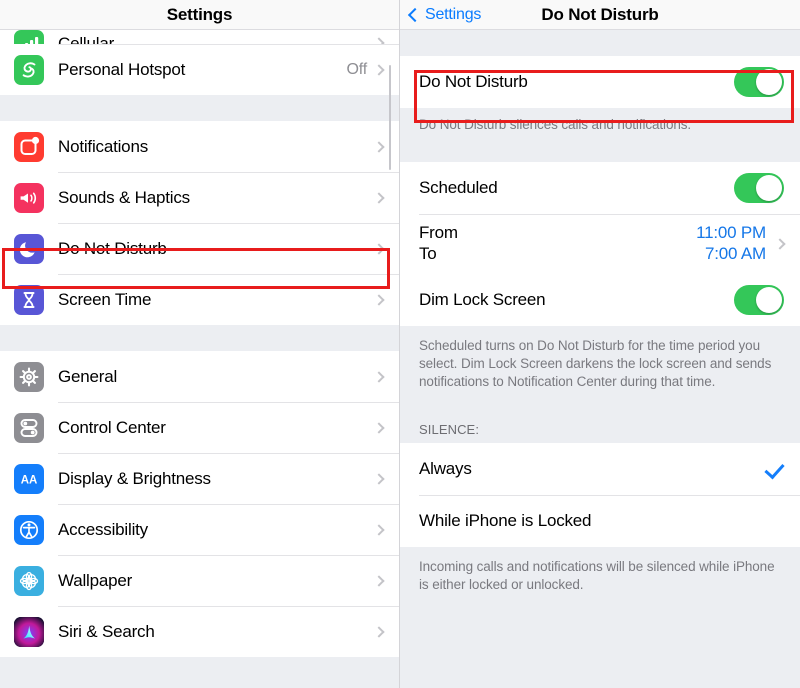  What do you see at coordinates (95, 580) in the screenshot?
I see `sidebar-item-label: Wallpaper` at bounding box center [95, 580].